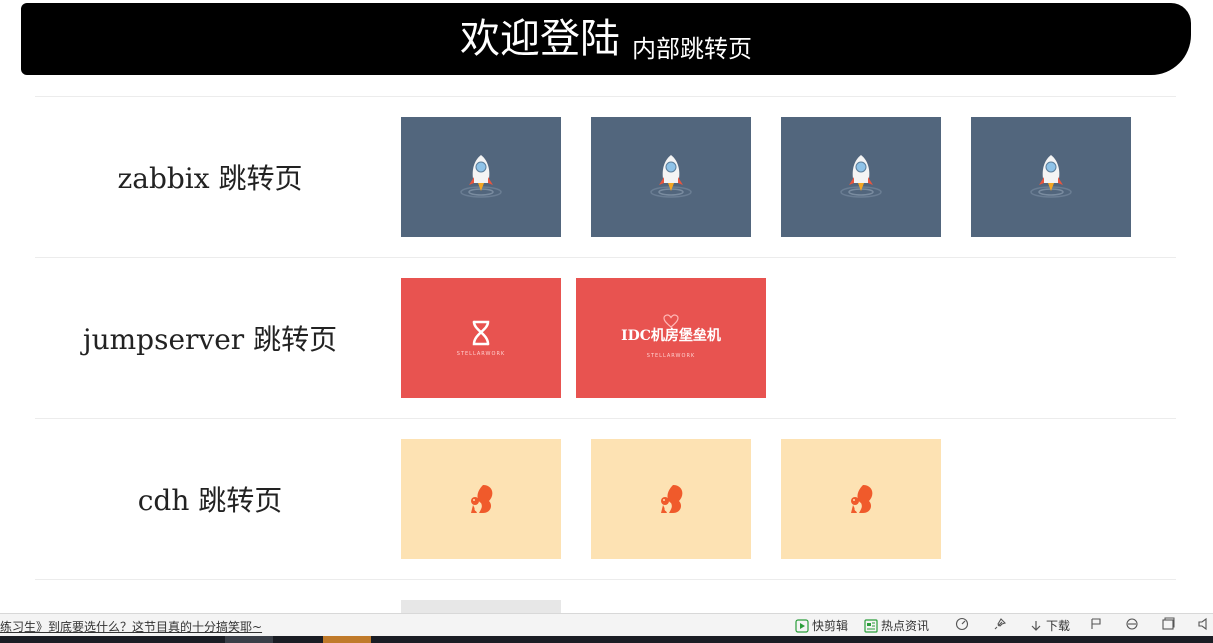  What do you see at coordinates (481, 333) in the screenshot?
I see `jumpserver-logo-icon` at bounding box center [481, 333].